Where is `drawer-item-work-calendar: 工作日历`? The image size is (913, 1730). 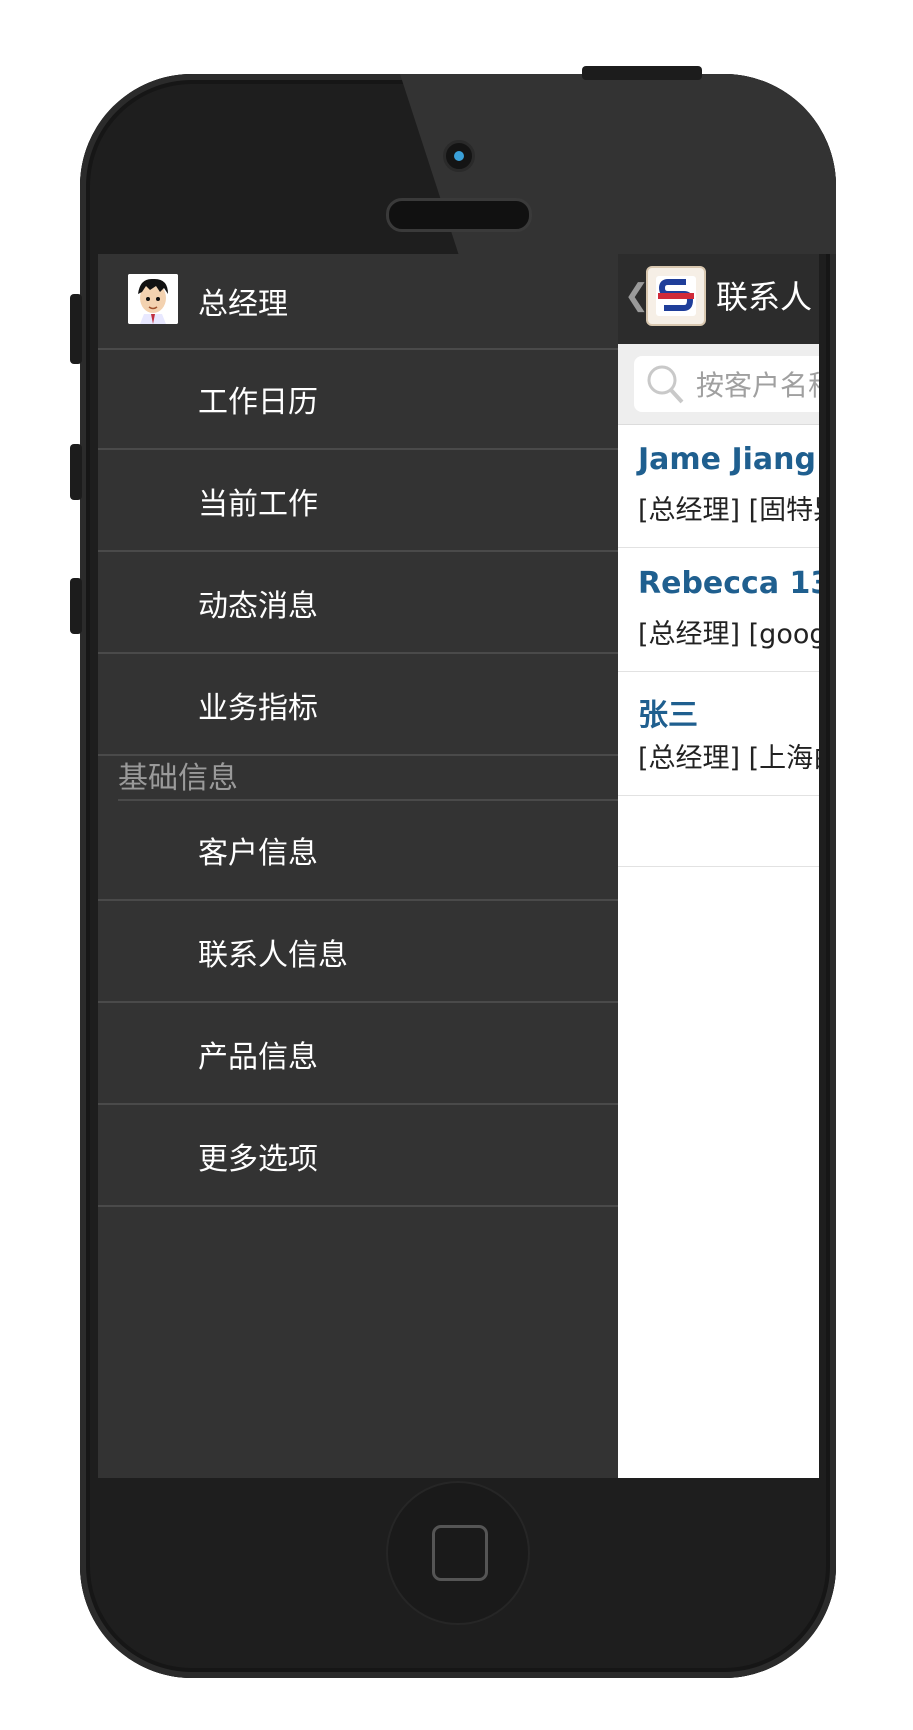 drawer-item-work-calendar: 工作日历 is located at coordinates (358, 400).